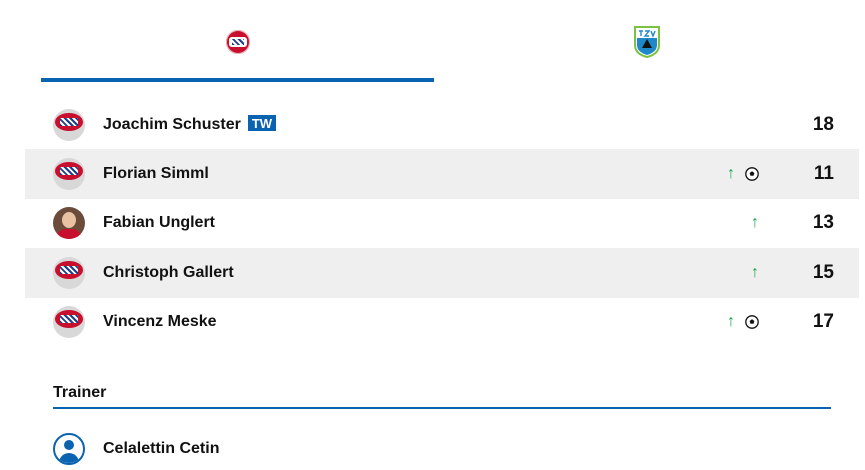 The image size is (865, 470). Describe the element at coordinates (442, 322) in the screenshot. I see `player-row: Vincenz Meske ↑ 17` at that location.